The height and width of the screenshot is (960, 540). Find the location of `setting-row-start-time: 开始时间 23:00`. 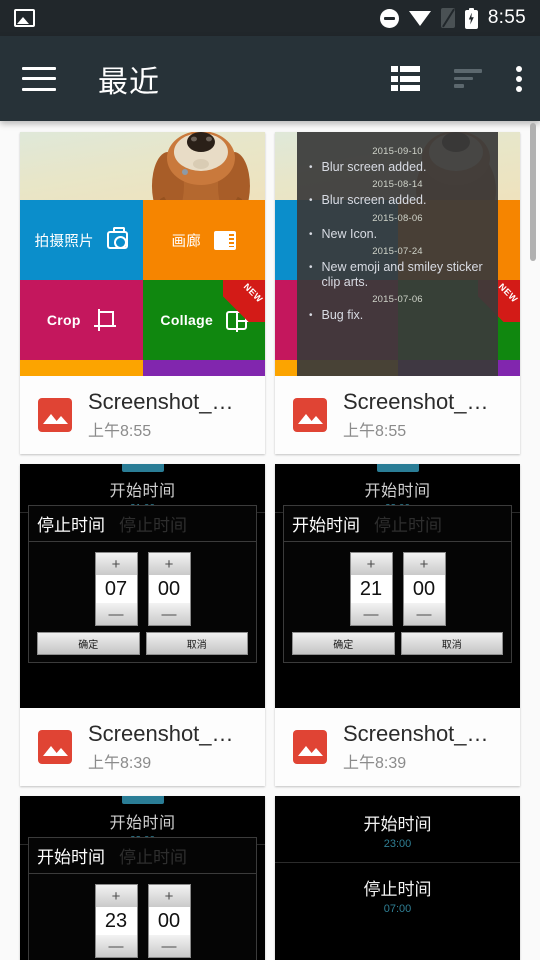

setting-row-start-time: 开始时间 23:00 is located at coordinates (397, 830).